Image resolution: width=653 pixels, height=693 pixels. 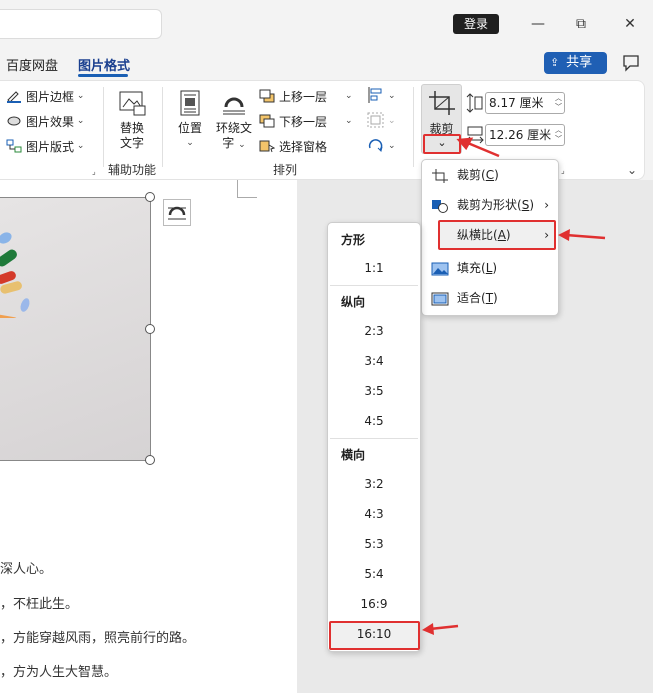 I want to click on margin-marker, so click(x=247, y=189).